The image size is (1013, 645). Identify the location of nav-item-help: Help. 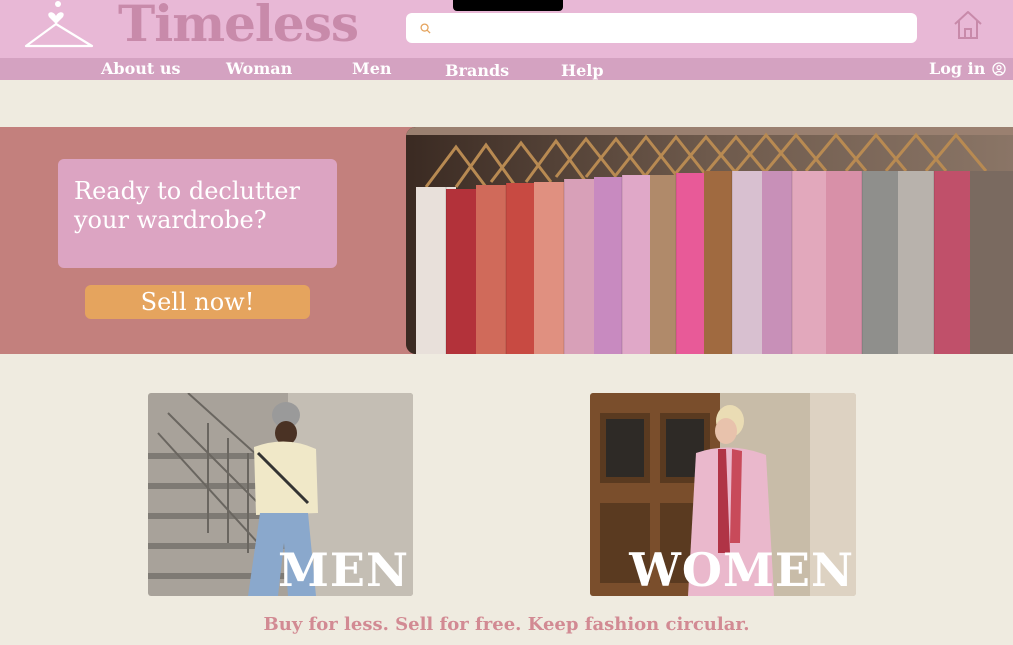
(582, 71).